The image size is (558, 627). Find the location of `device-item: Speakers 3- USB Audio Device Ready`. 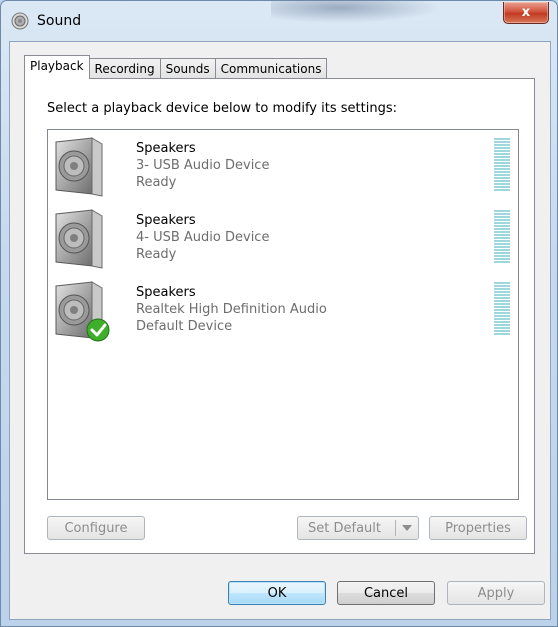

device-item: Speakers 3- USB Audio Device Ready is located at coordinates (283, 167).